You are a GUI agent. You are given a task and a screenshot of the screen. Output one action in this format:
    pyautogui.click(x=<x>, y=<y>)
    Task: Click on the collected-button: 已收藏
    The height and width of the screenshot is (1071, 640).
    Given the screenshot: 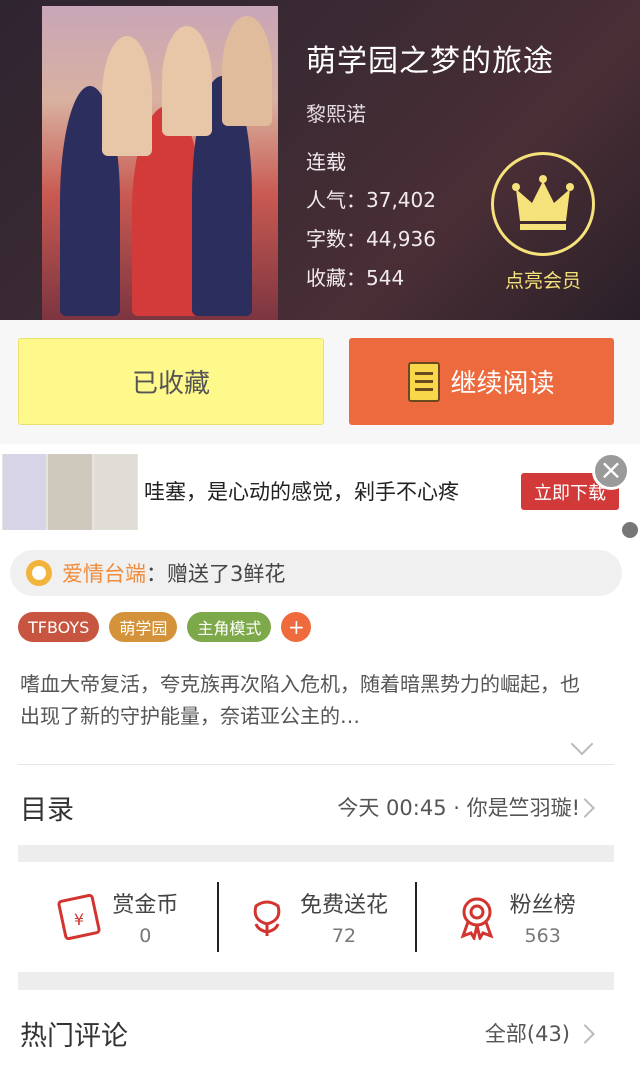 What is the action you would take?
    pyautogui.click(x=171, y=381)
    